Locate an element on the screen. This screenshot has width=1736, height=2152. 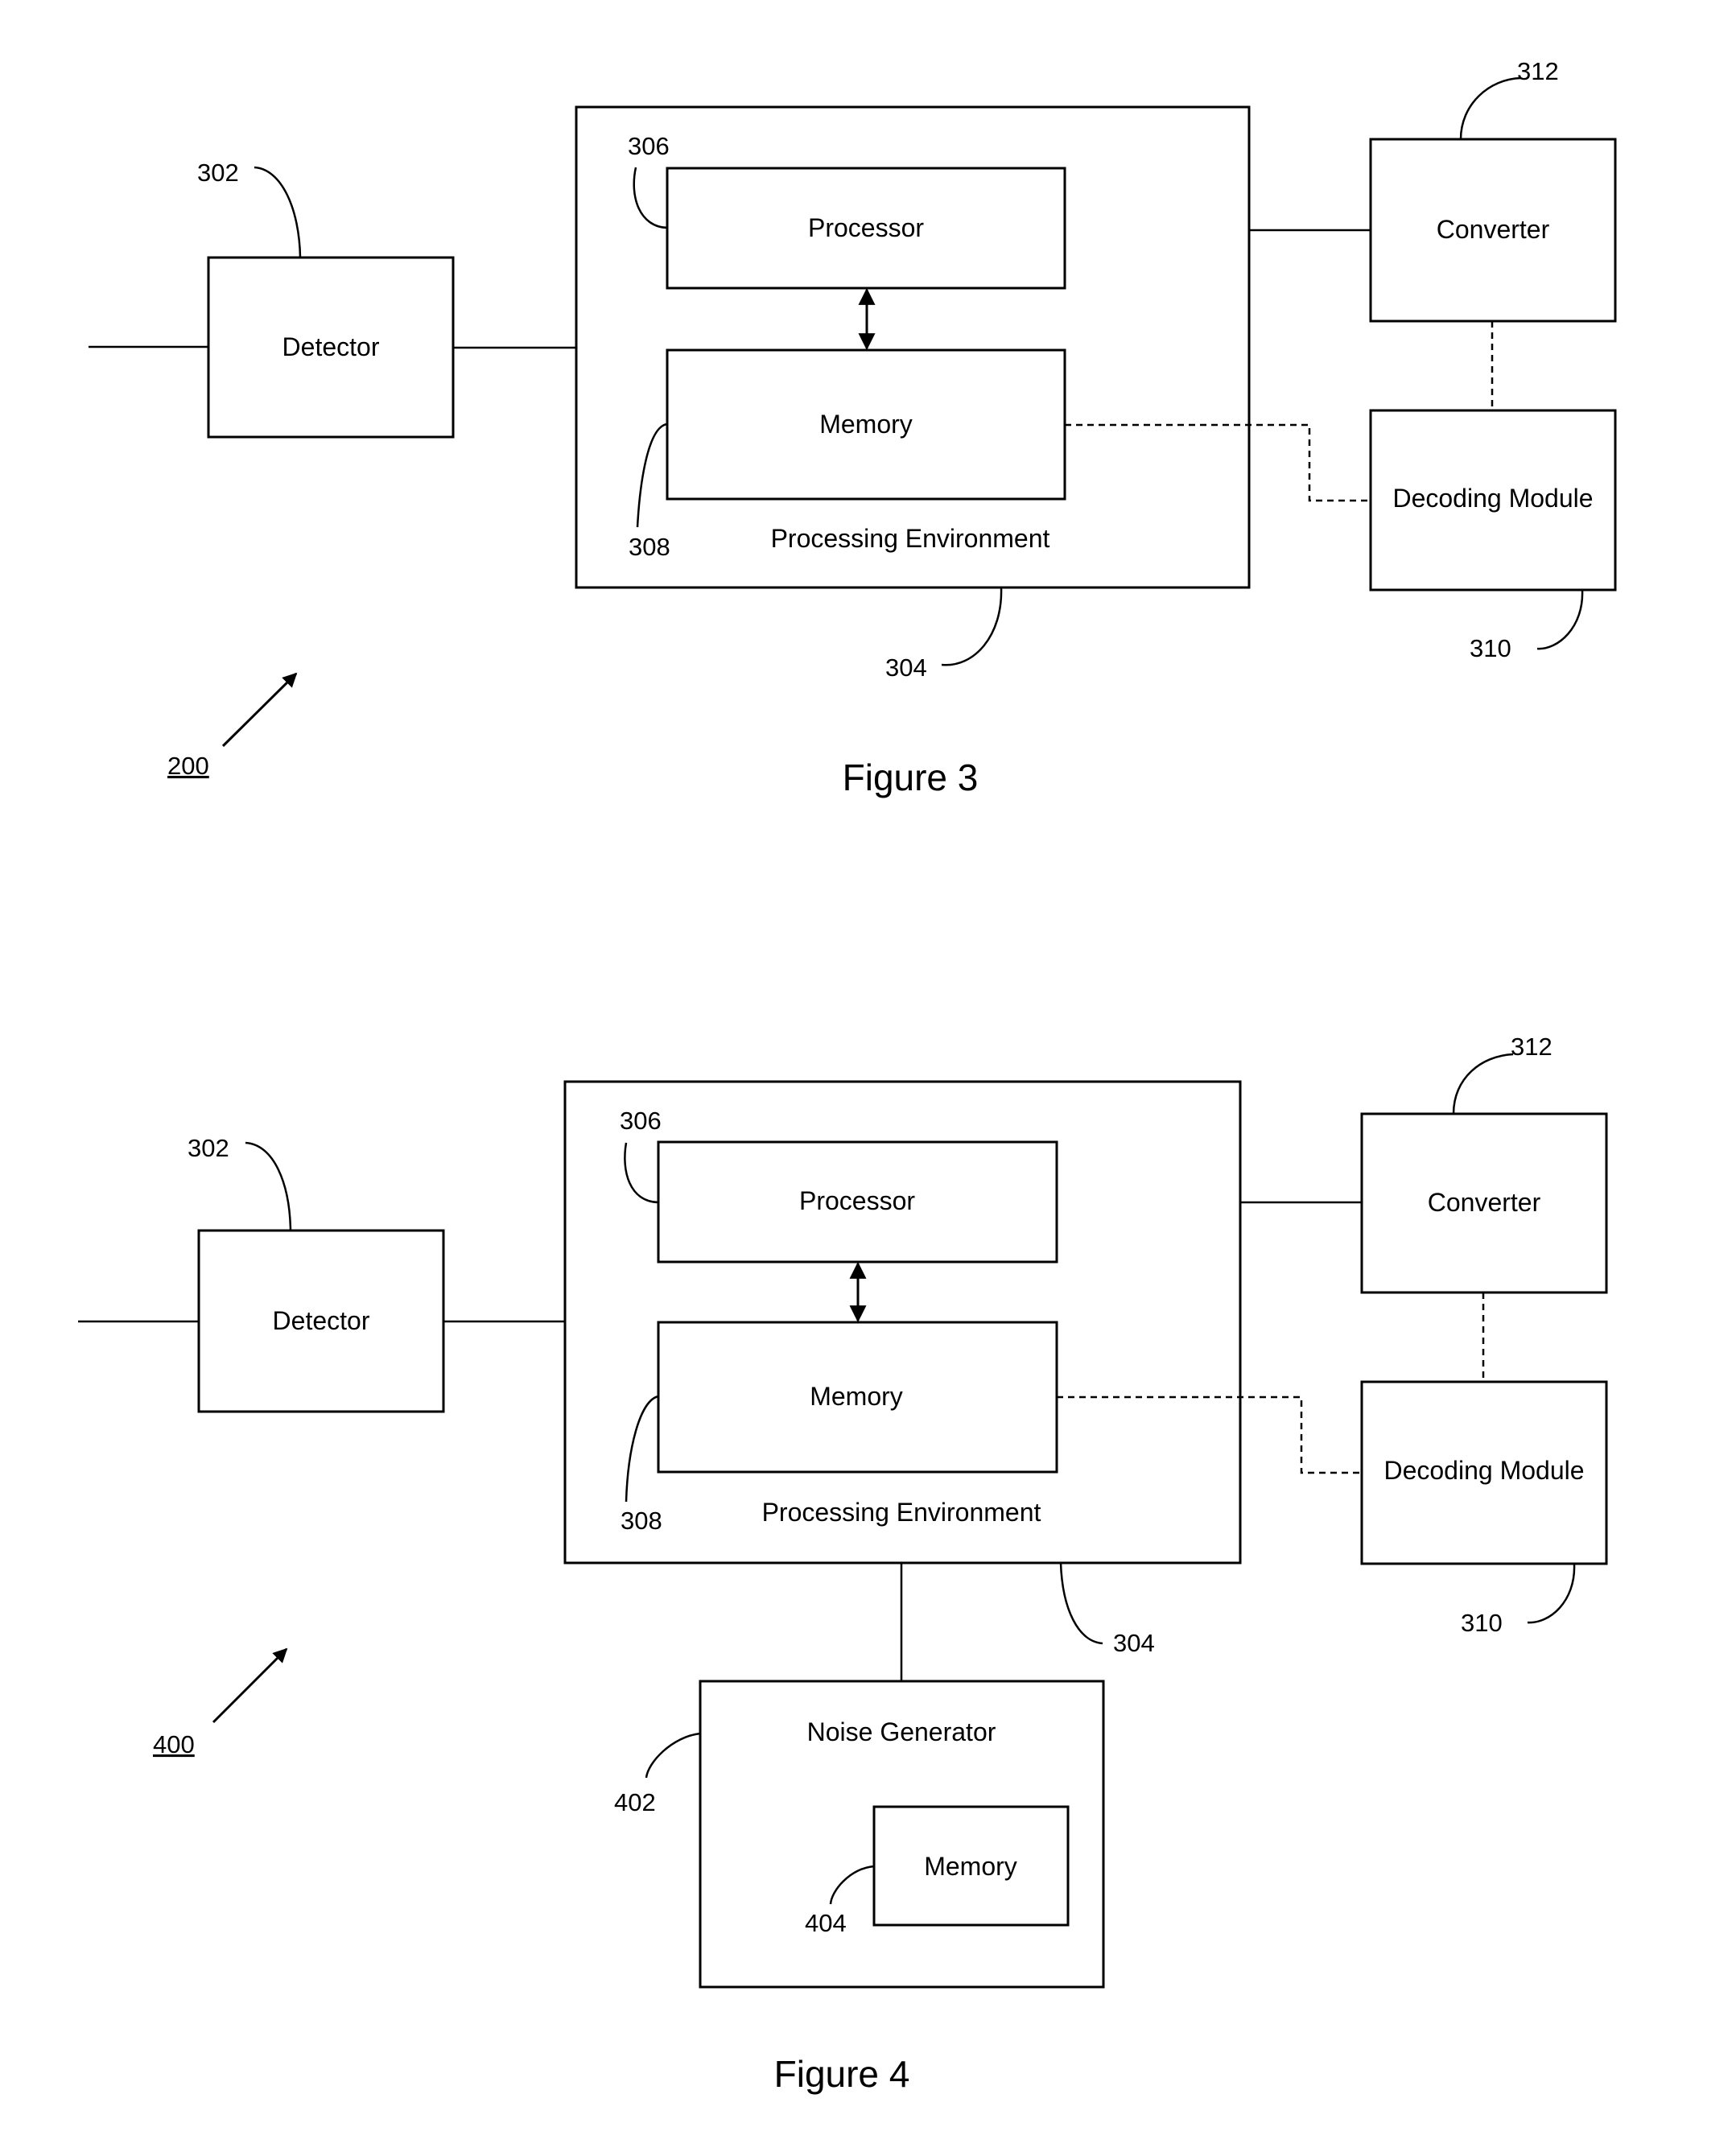
noise-memory-label: Memory is located at coordinates (970, 1866).